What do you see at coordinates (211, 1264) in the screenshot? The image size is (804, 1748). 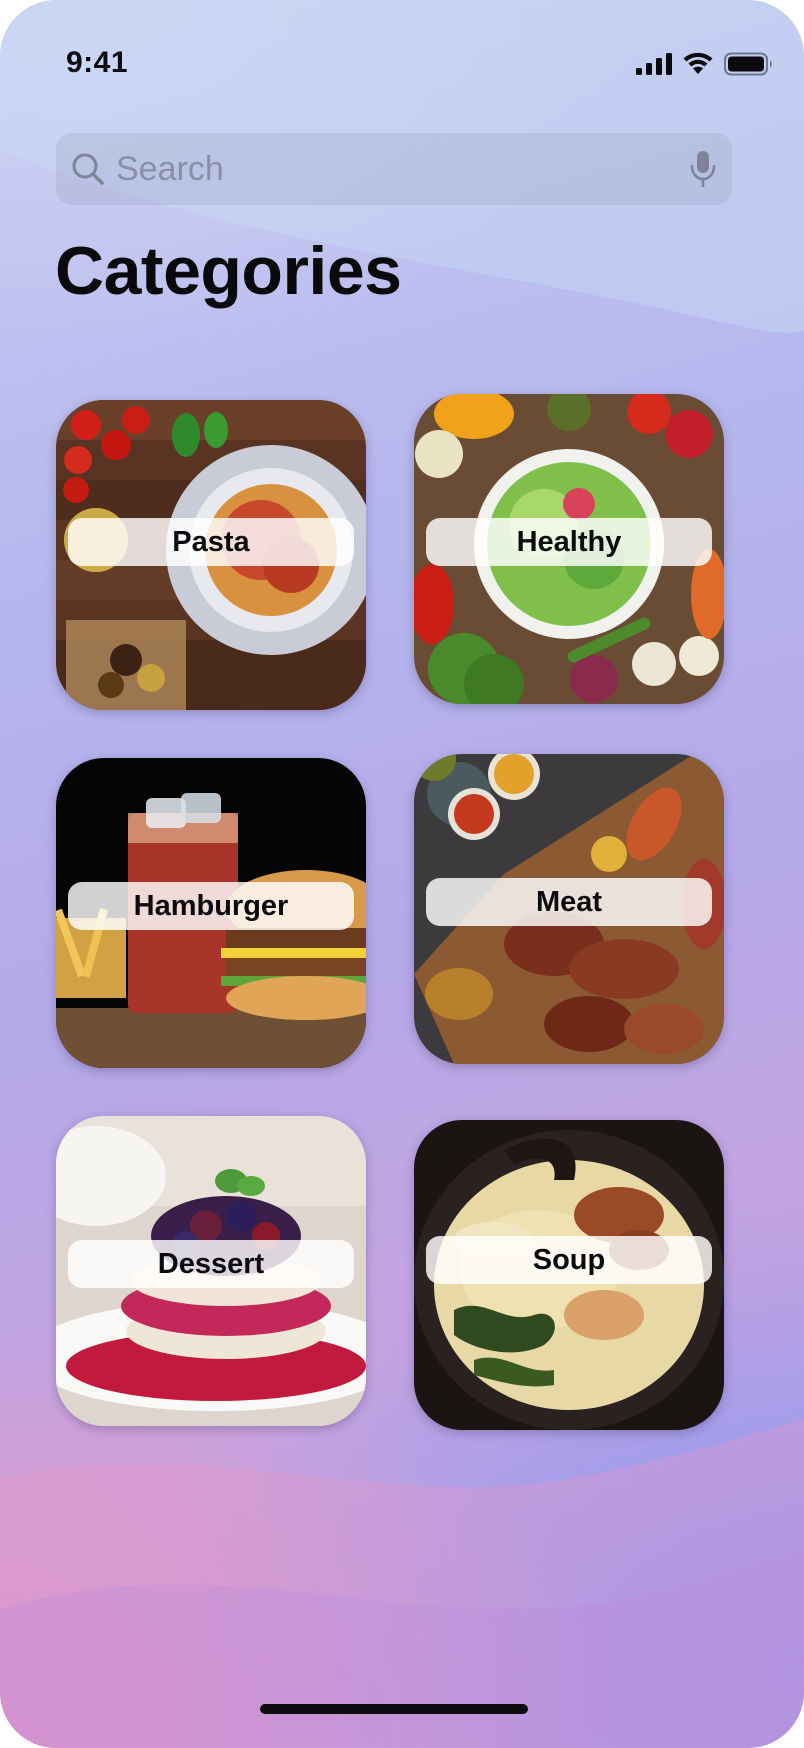 I see `category-label: Dessert` at bounding box center [211, 1264].